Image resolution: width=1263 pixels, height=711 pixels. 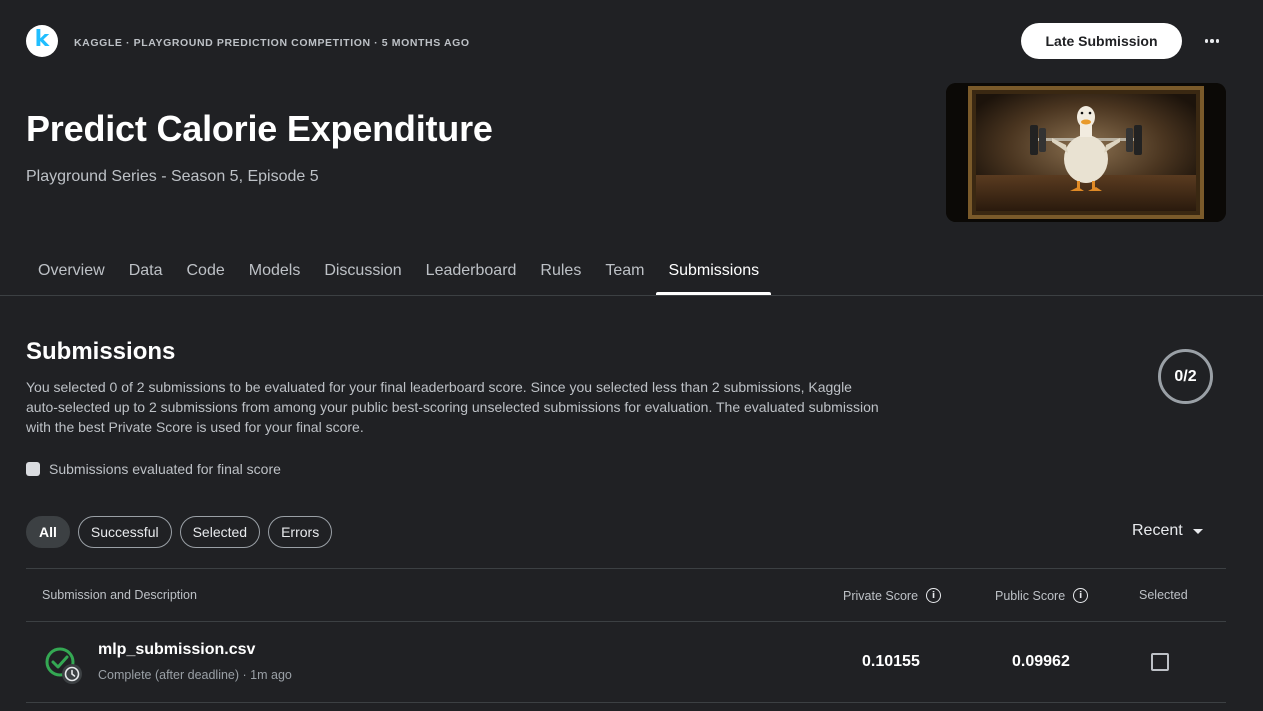 I want to click on sort-dropdown: Recent, so click(x=1167, y=531).